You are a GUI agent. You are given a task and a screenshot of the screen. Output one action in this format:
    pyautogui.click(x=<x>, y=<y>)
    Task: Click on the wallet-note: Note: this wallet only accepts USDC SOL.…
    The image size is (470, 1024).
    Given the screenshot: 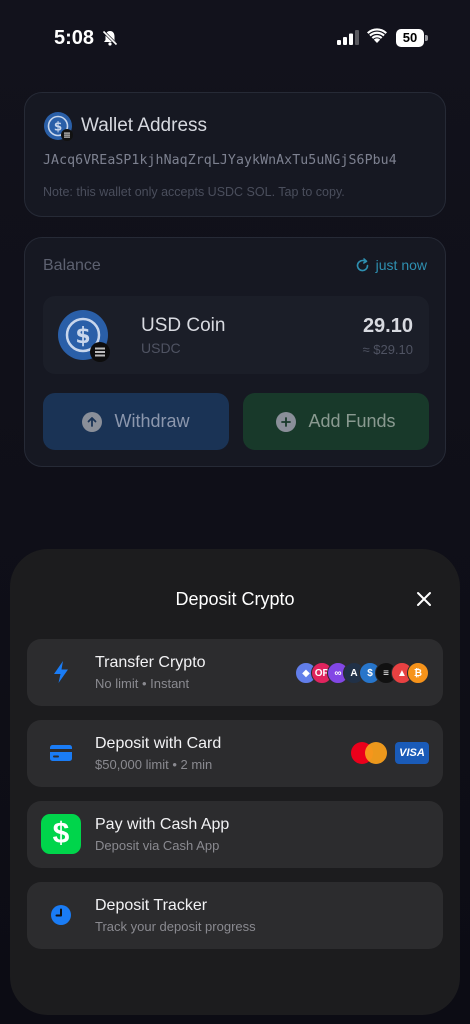 What is the action you would take?
    pyautogui.click(x=194, y=192)
    